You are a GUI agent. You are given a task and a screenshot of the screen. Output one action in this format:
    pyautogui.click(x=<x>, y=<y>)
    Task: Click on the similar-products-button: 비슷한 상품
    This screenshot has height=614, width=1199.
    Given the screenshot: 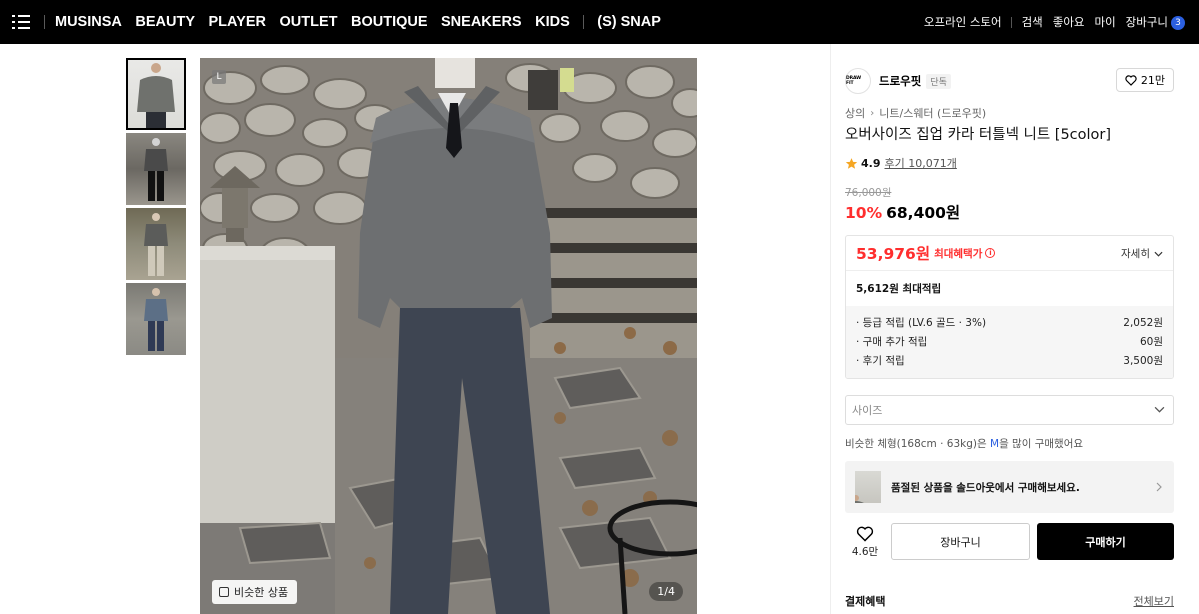 What is the action you would take?
    pyautogui.click(x=255, y=592)
    